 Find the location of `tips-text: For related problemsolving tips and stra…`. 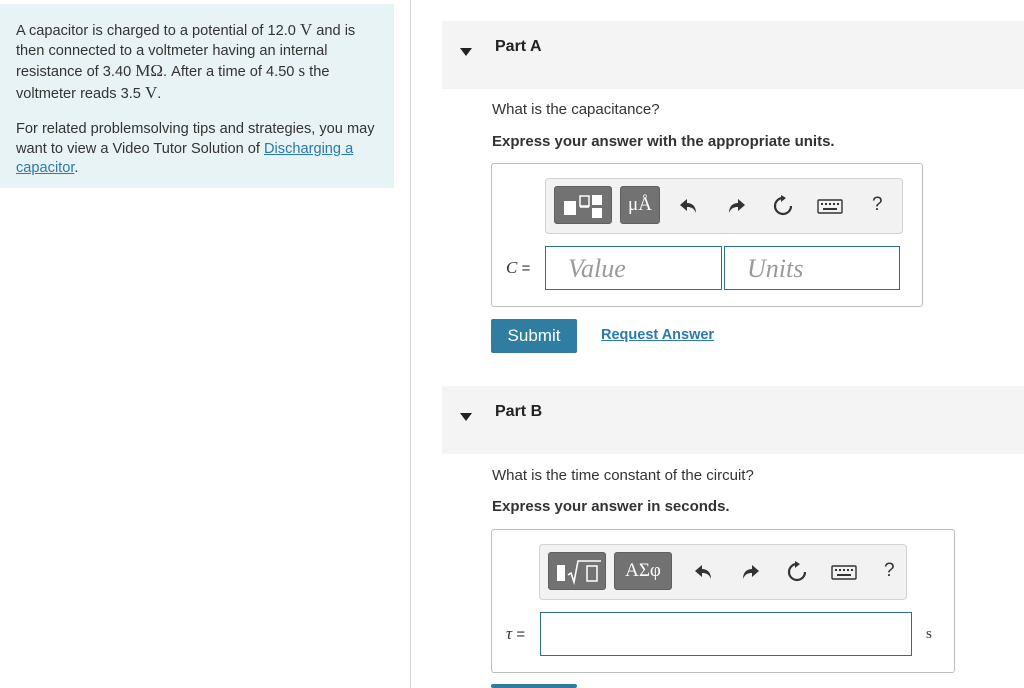

tips-text: For related problemsolving tips and stra… is located at coordinates (195, 148).